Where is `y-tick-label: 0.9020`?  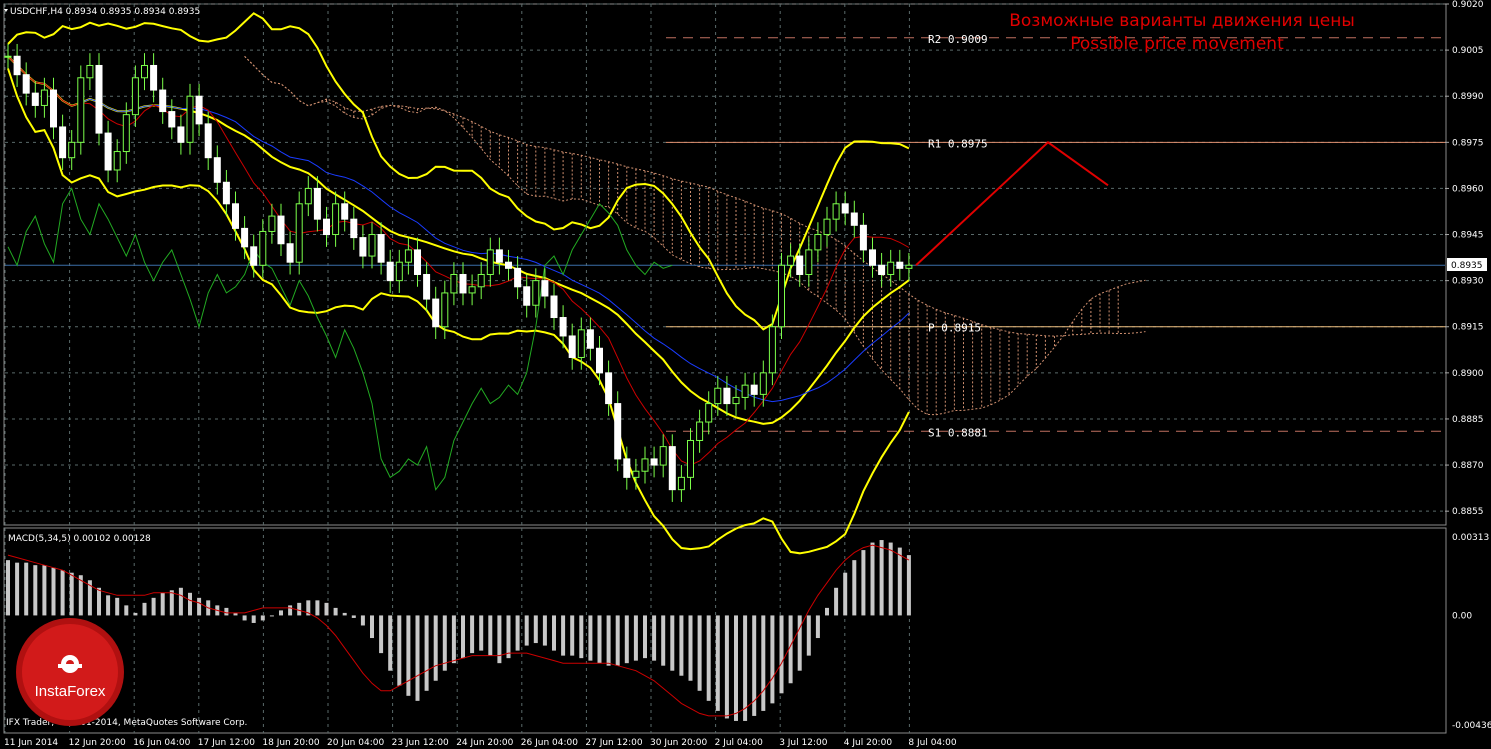 y-tick-label: 0.9020 is located at coordinates (1468, 5).